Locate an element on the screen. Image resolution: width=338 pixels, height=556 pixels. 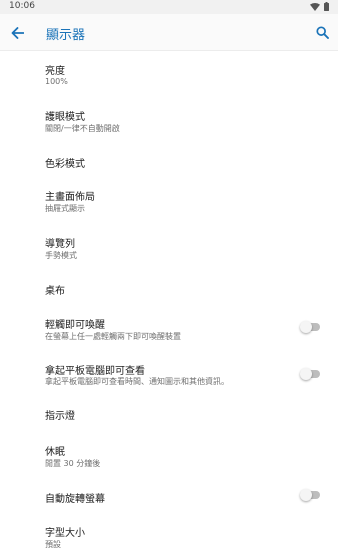
setting-navigation-bar: 導覽列 手勢模式 is located at coordinates (169, 248).